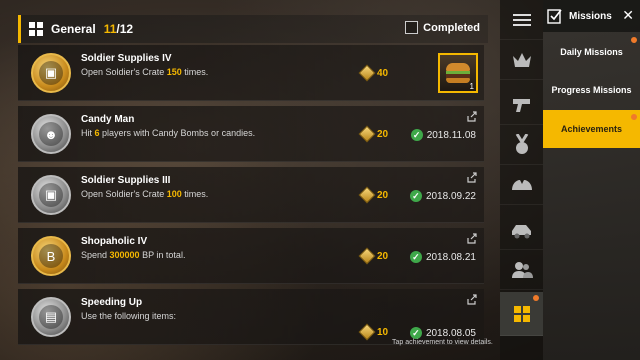  I want to click on completion-status: ✓ 2018.08.05, so click(442, 333).